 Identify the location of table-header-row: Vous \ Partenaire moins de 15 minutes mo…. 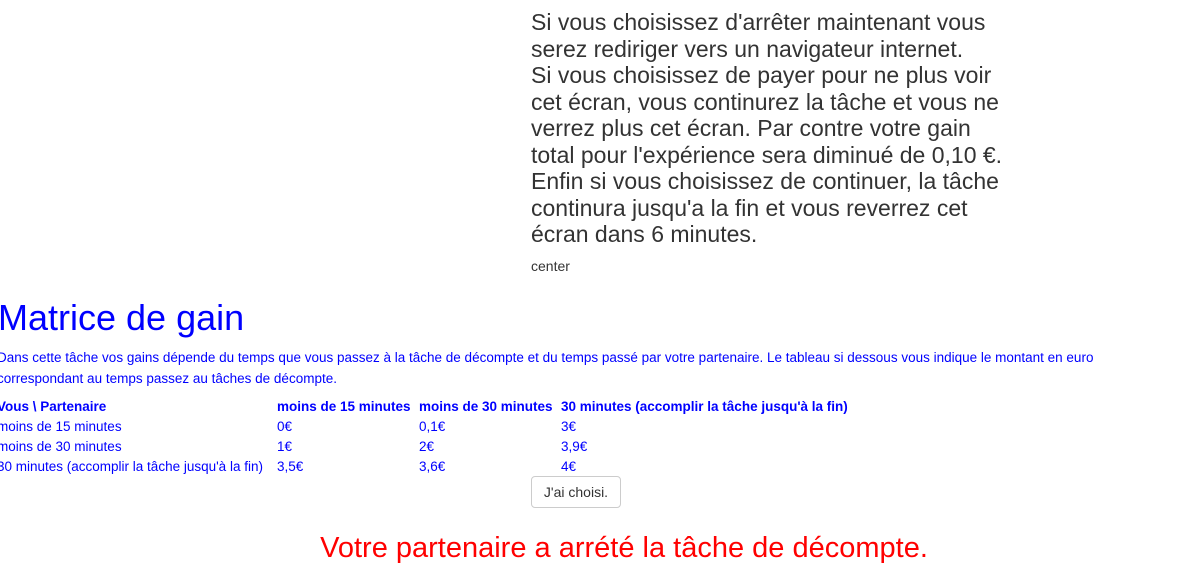
(424, 406).